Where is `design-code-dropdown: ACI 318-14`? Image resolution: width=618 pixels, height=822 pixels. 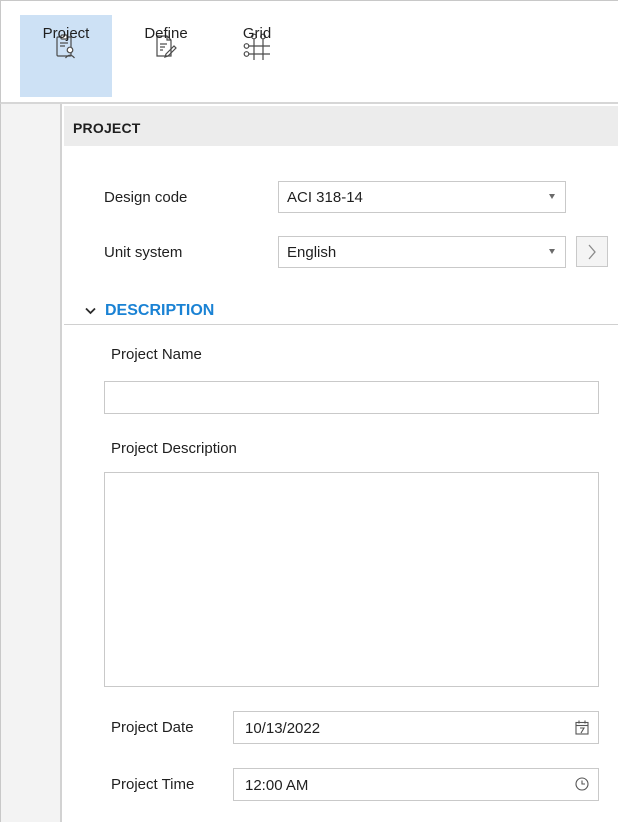
design-code-dropdown: ACI 318-14 is located at coordinates (422, 197).